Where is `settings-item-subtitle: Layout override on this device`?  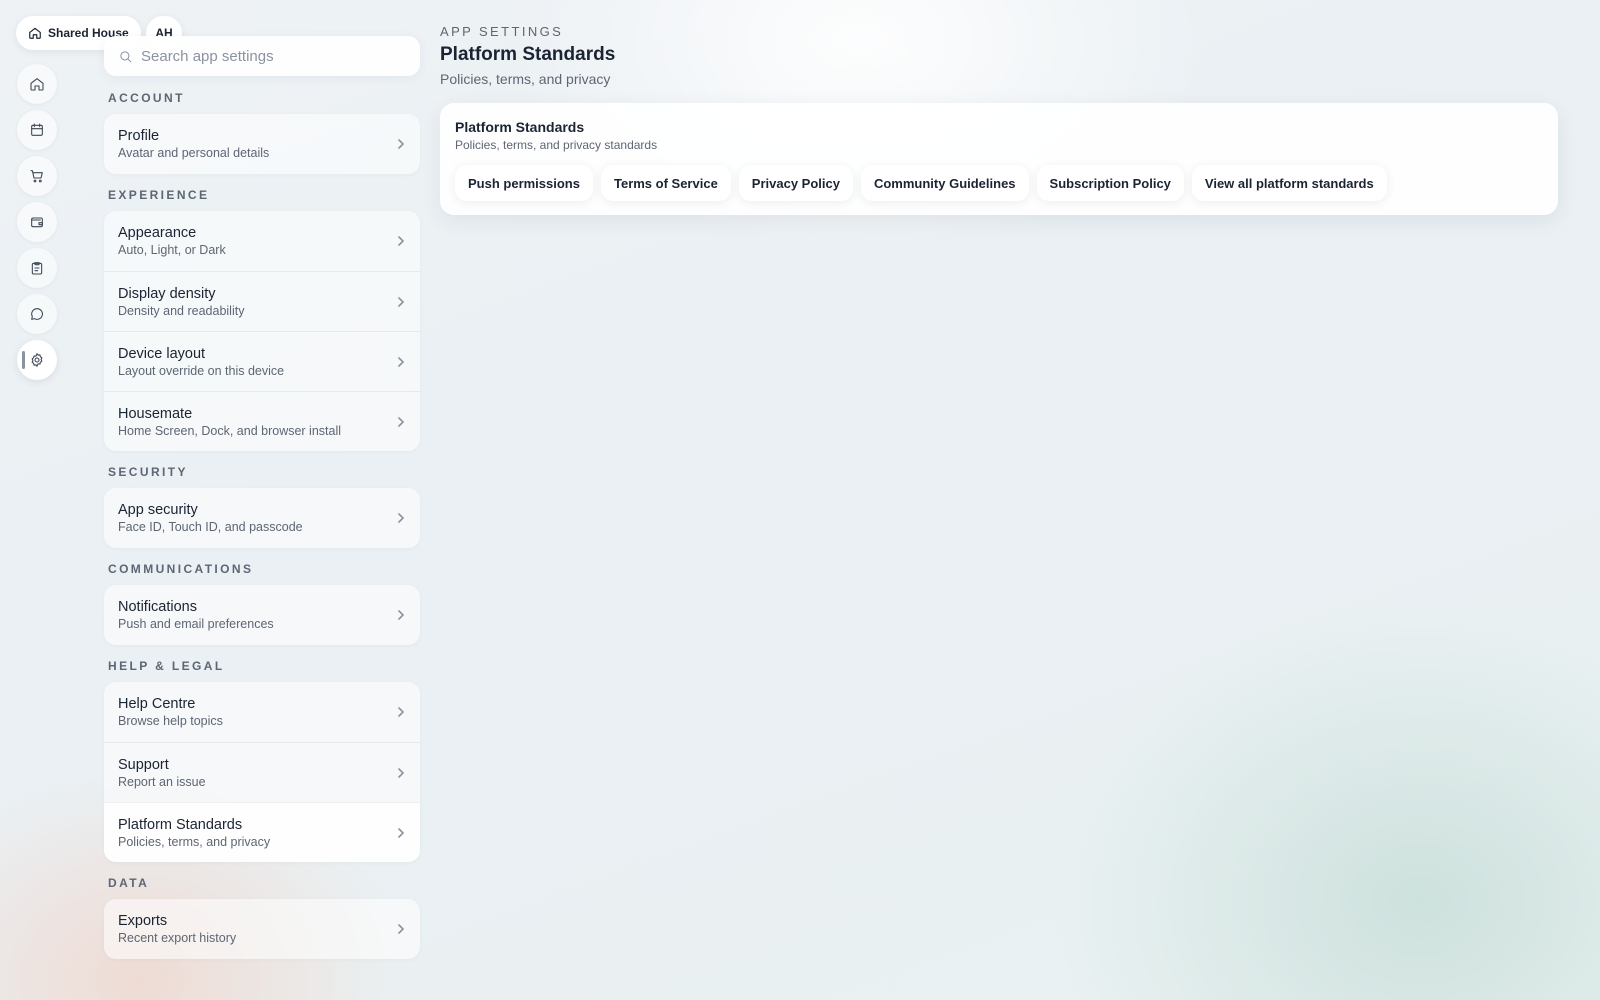 settings-item-subtitle: Layout override on this device is located at coordinates (201, 370).